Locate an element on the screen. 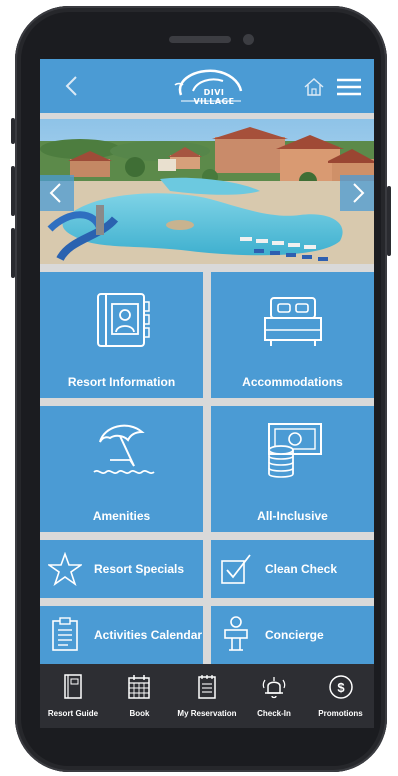  tile-resort-information: Resort Information is located at coordinates (121, 335).